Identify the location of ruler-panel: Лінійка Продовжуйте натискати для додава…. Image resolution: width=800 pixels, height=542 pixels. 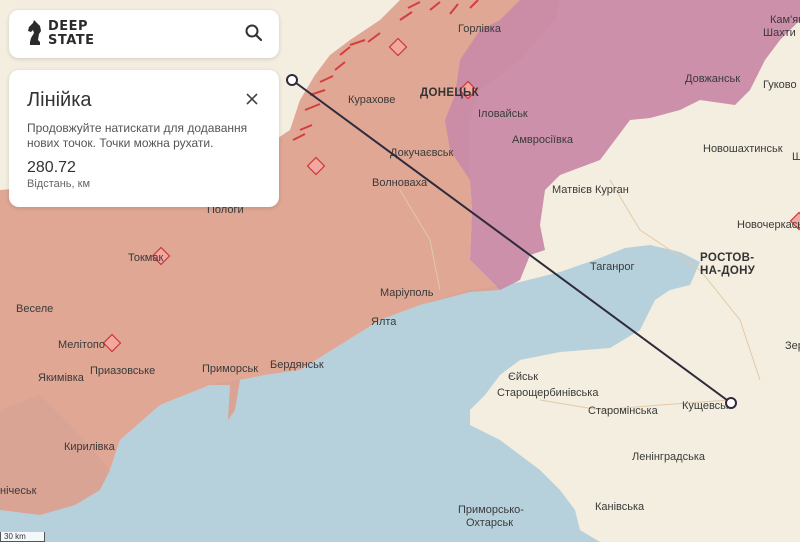
(144, 138).